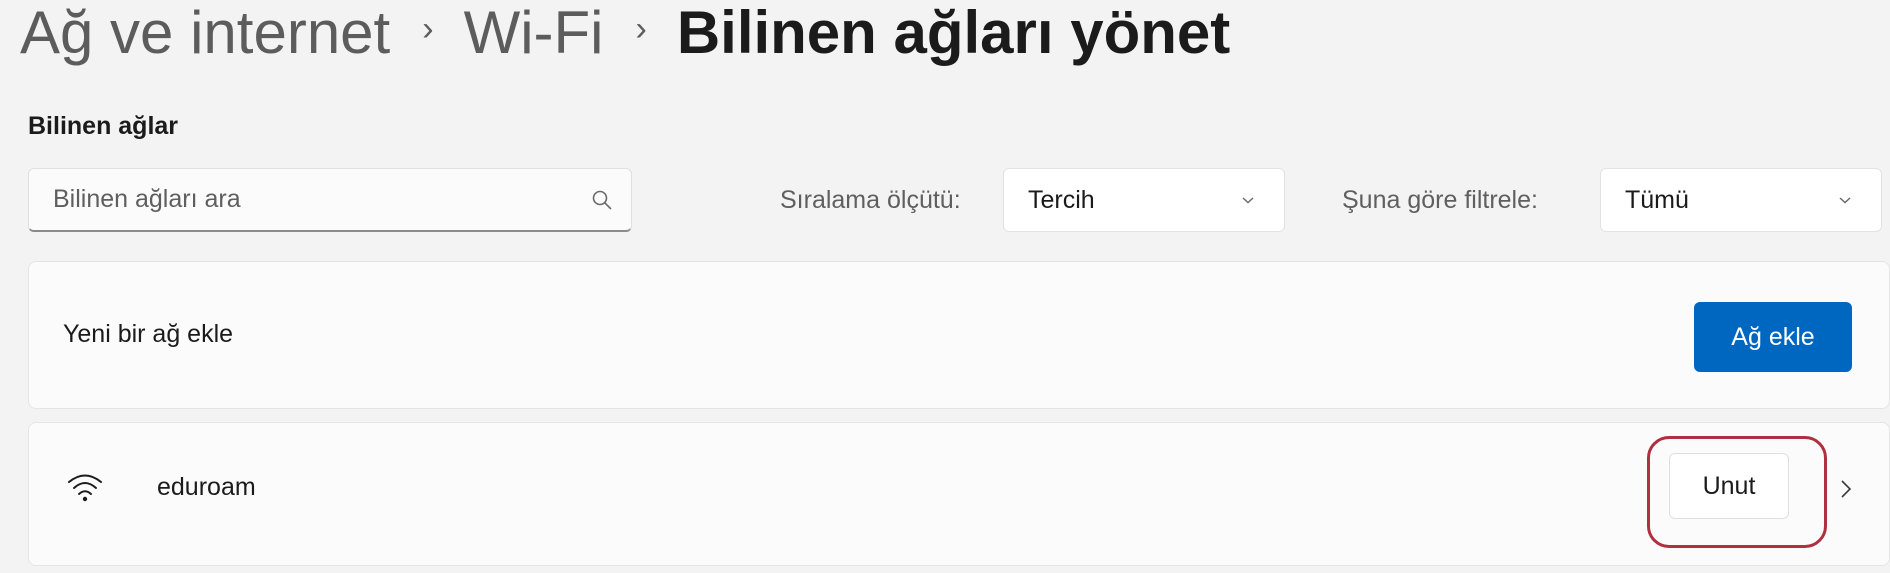  What do you see at coordinates (85, 487) in the screenshot?
I see `wifi-icon` at bounding box center [85, 487].